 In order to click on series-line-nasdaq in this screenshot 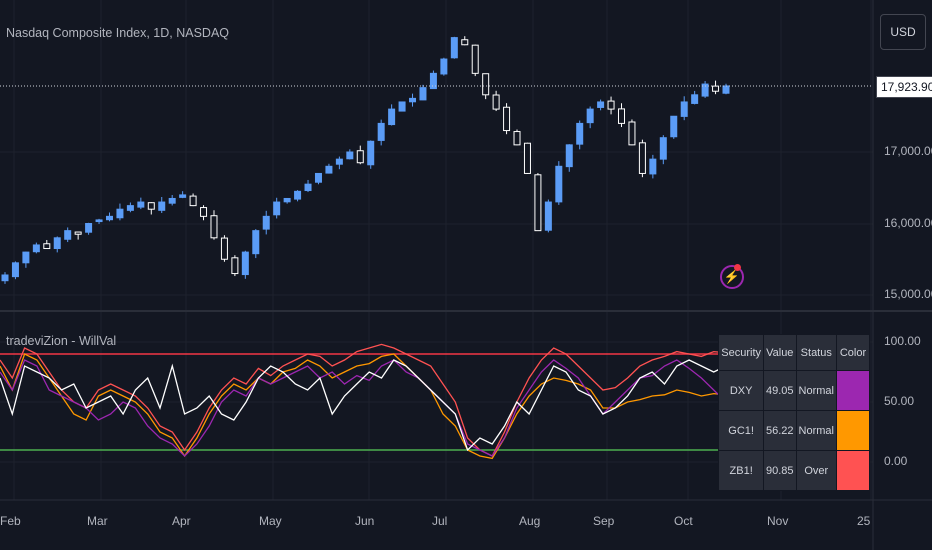, I will do `click(363, 405)`.